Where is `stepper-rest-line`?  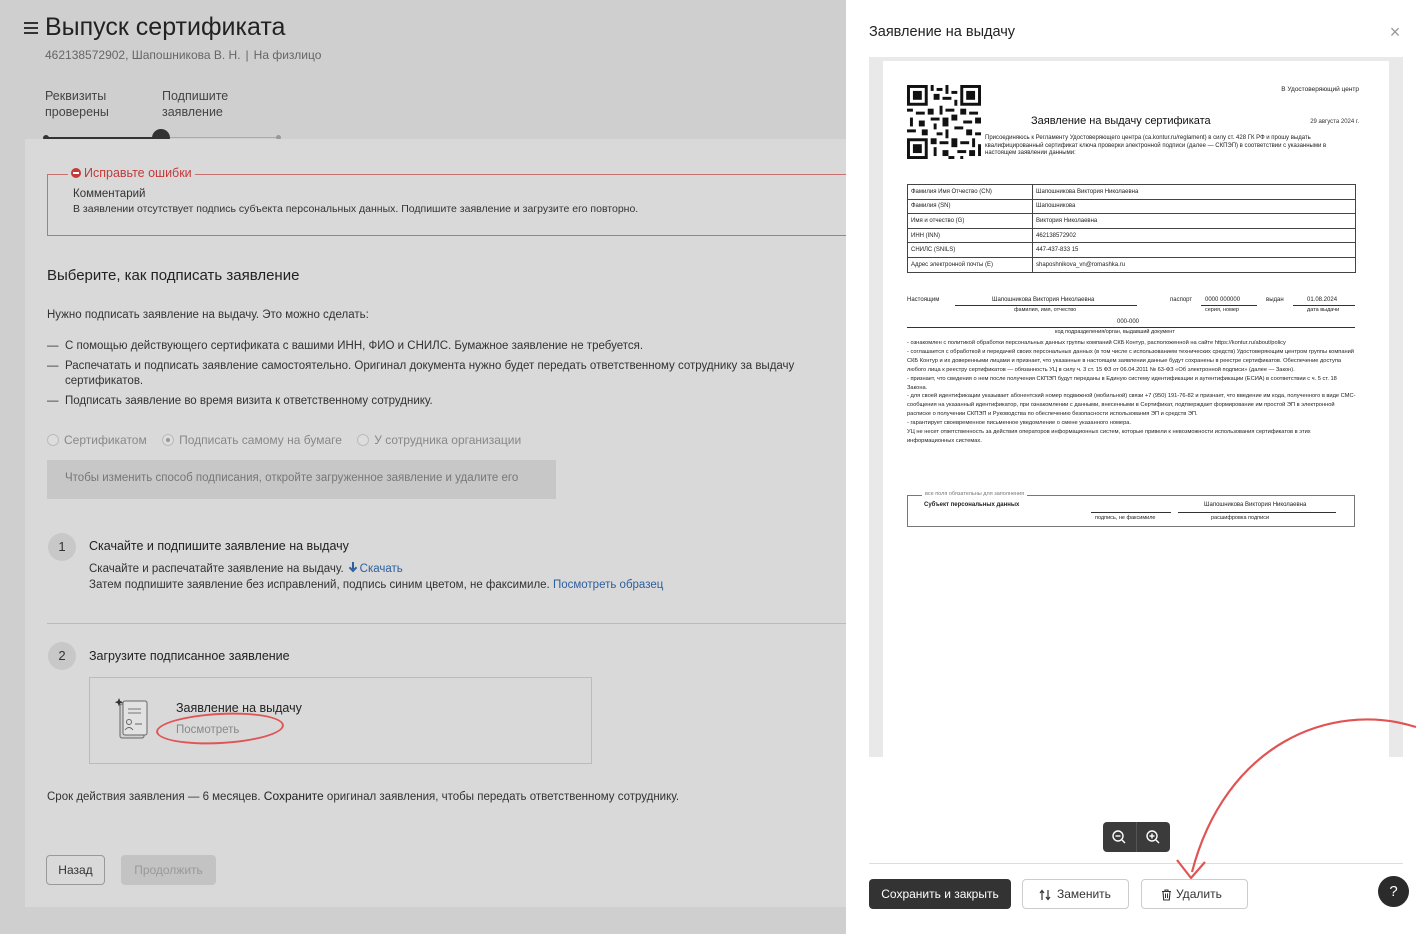
stepper-rest-line is located at coordinates (221, 137).